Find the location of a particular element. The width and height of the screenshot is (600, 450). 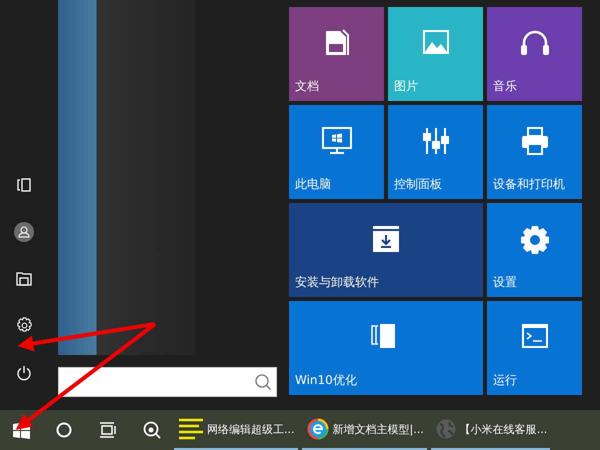

printer-icon is located at coordinates (534, 141).